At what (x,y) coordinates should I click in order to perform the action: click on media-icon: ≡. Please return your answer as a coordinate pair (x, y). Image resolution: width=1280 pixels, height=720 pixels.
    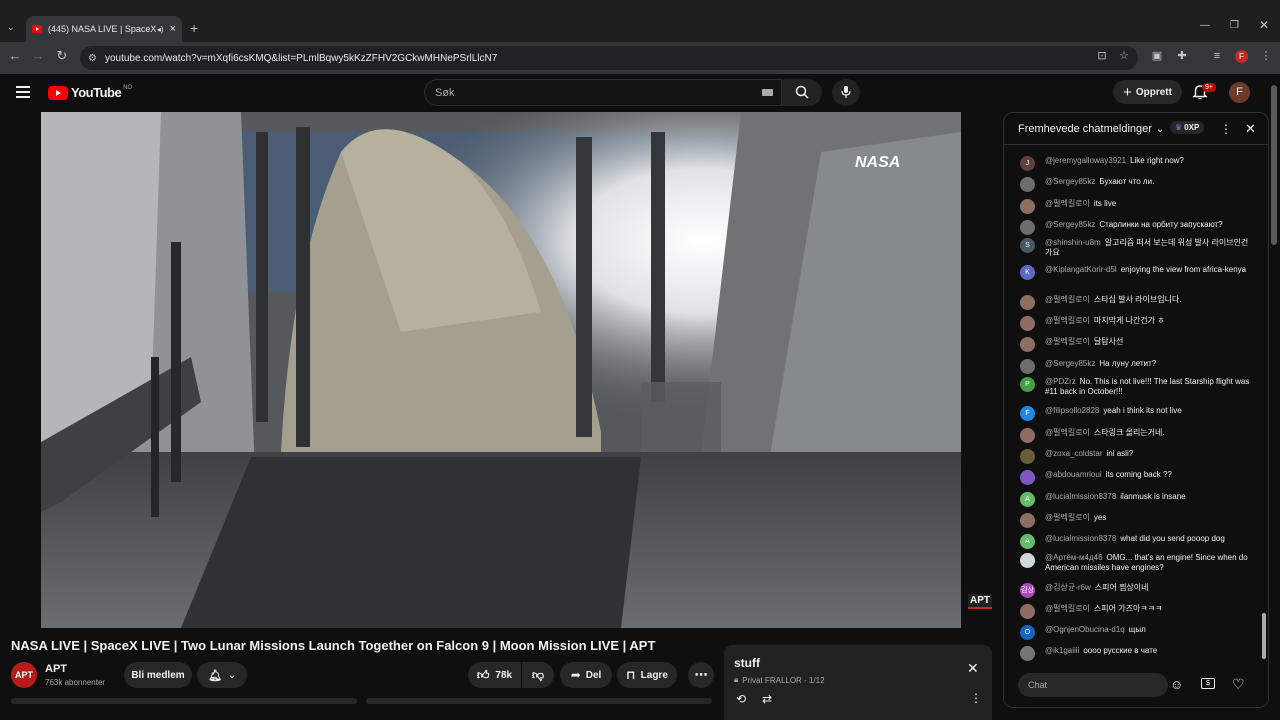
    Looking at the image, I should click on (1217, 56).